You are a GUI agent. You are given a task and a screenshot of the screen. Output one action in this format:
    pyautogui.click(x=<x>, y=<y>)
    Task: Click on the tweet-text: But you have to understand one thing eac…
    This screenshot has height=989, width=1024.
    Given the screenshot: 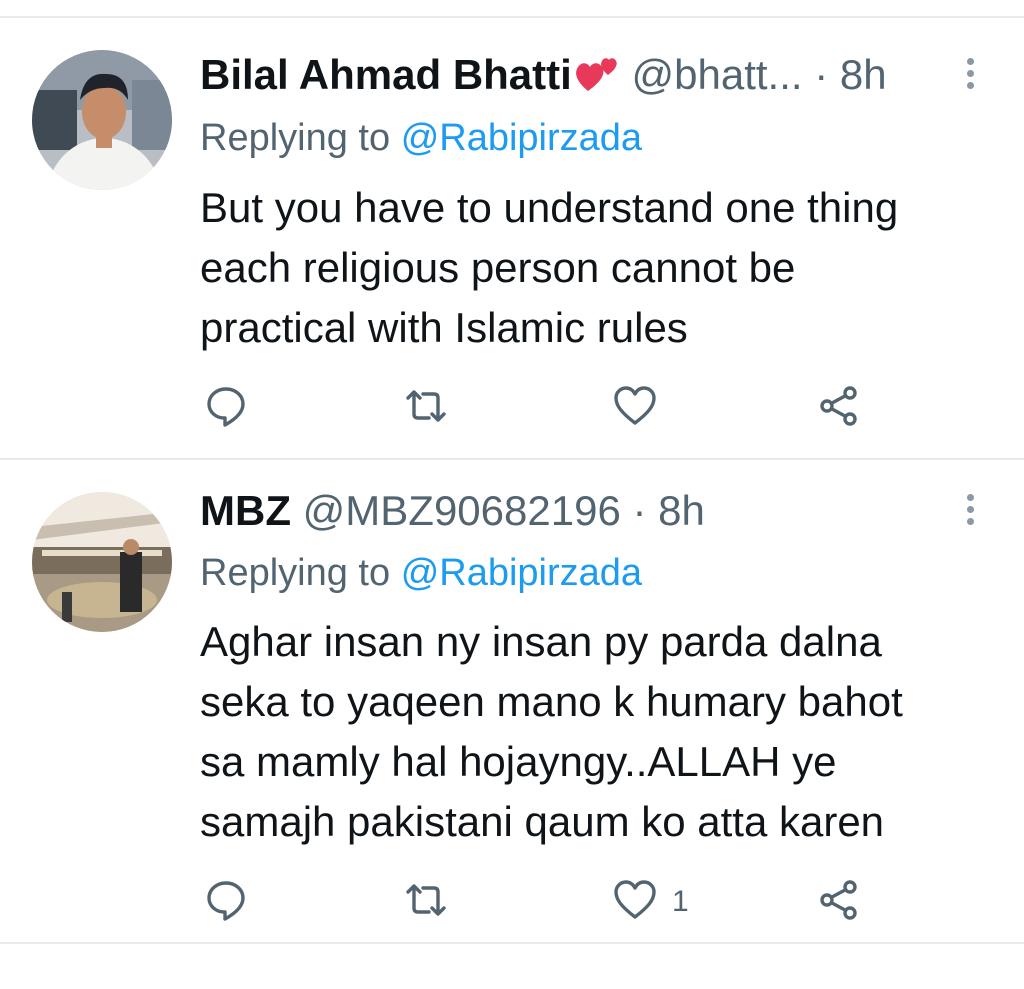 What is the action you would take?
    pyautogui.click(x=595, y=268)
    